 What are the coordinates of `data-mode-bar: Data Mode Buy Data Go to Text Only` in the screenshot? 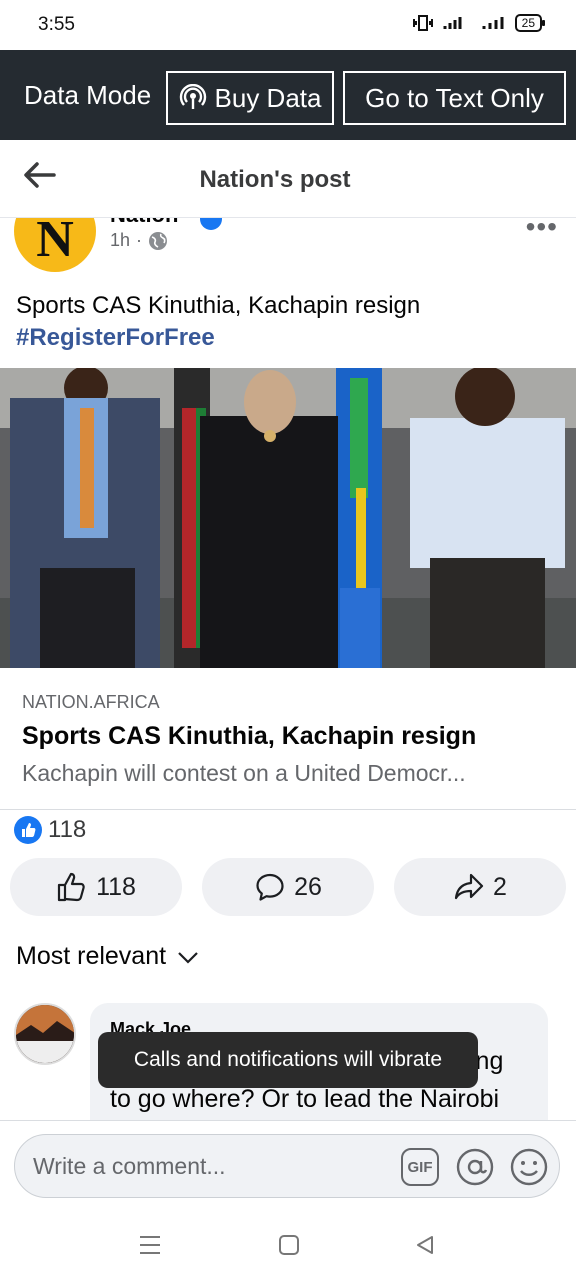 It's located at (288, 95).